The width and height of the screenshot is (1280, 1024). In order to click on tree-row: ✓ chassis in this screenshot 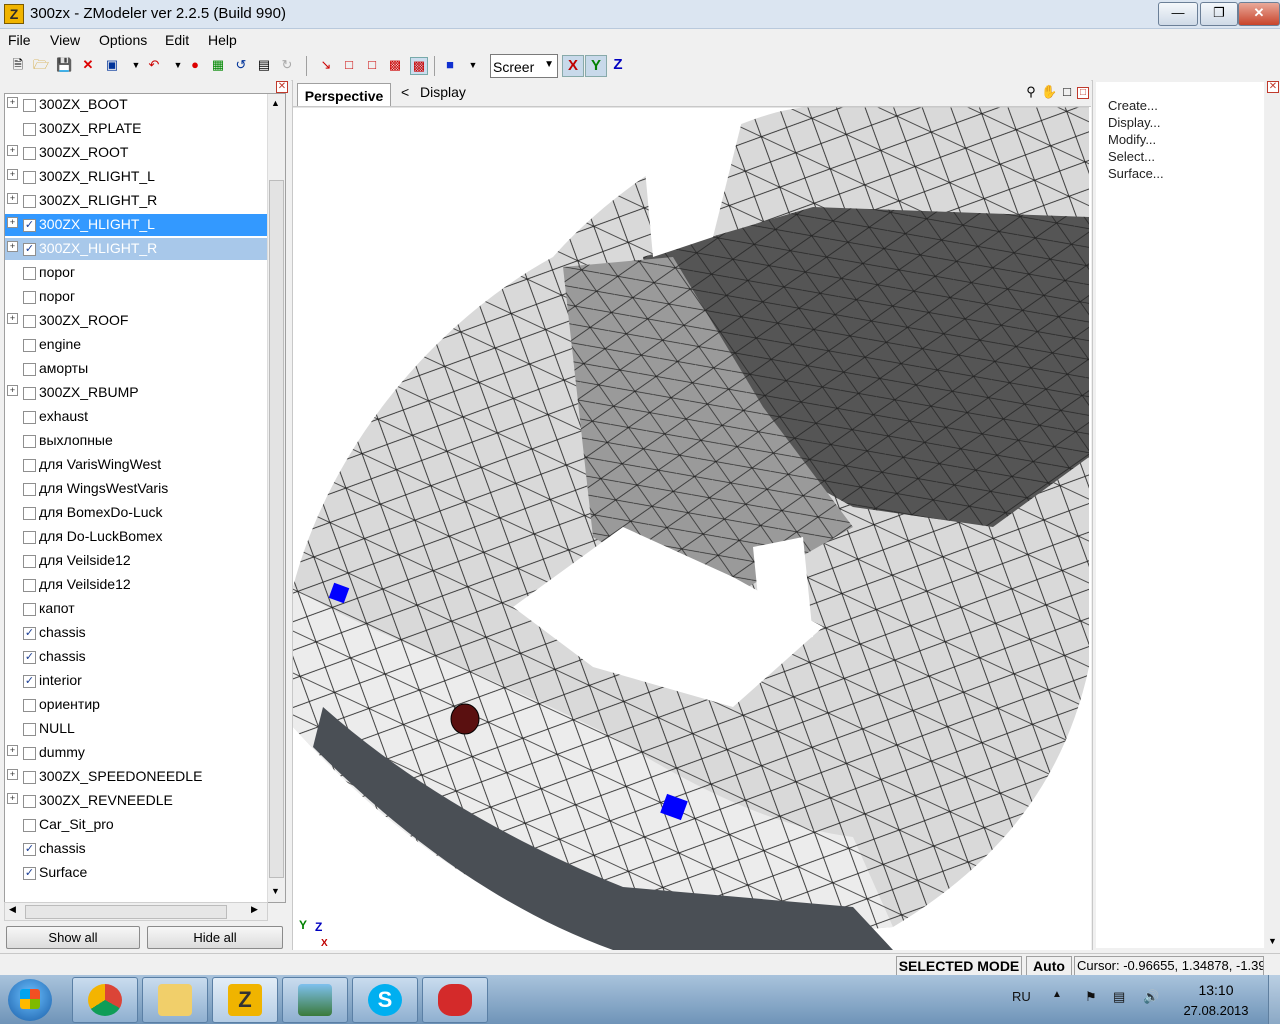, I will do `click(136, 633)`.